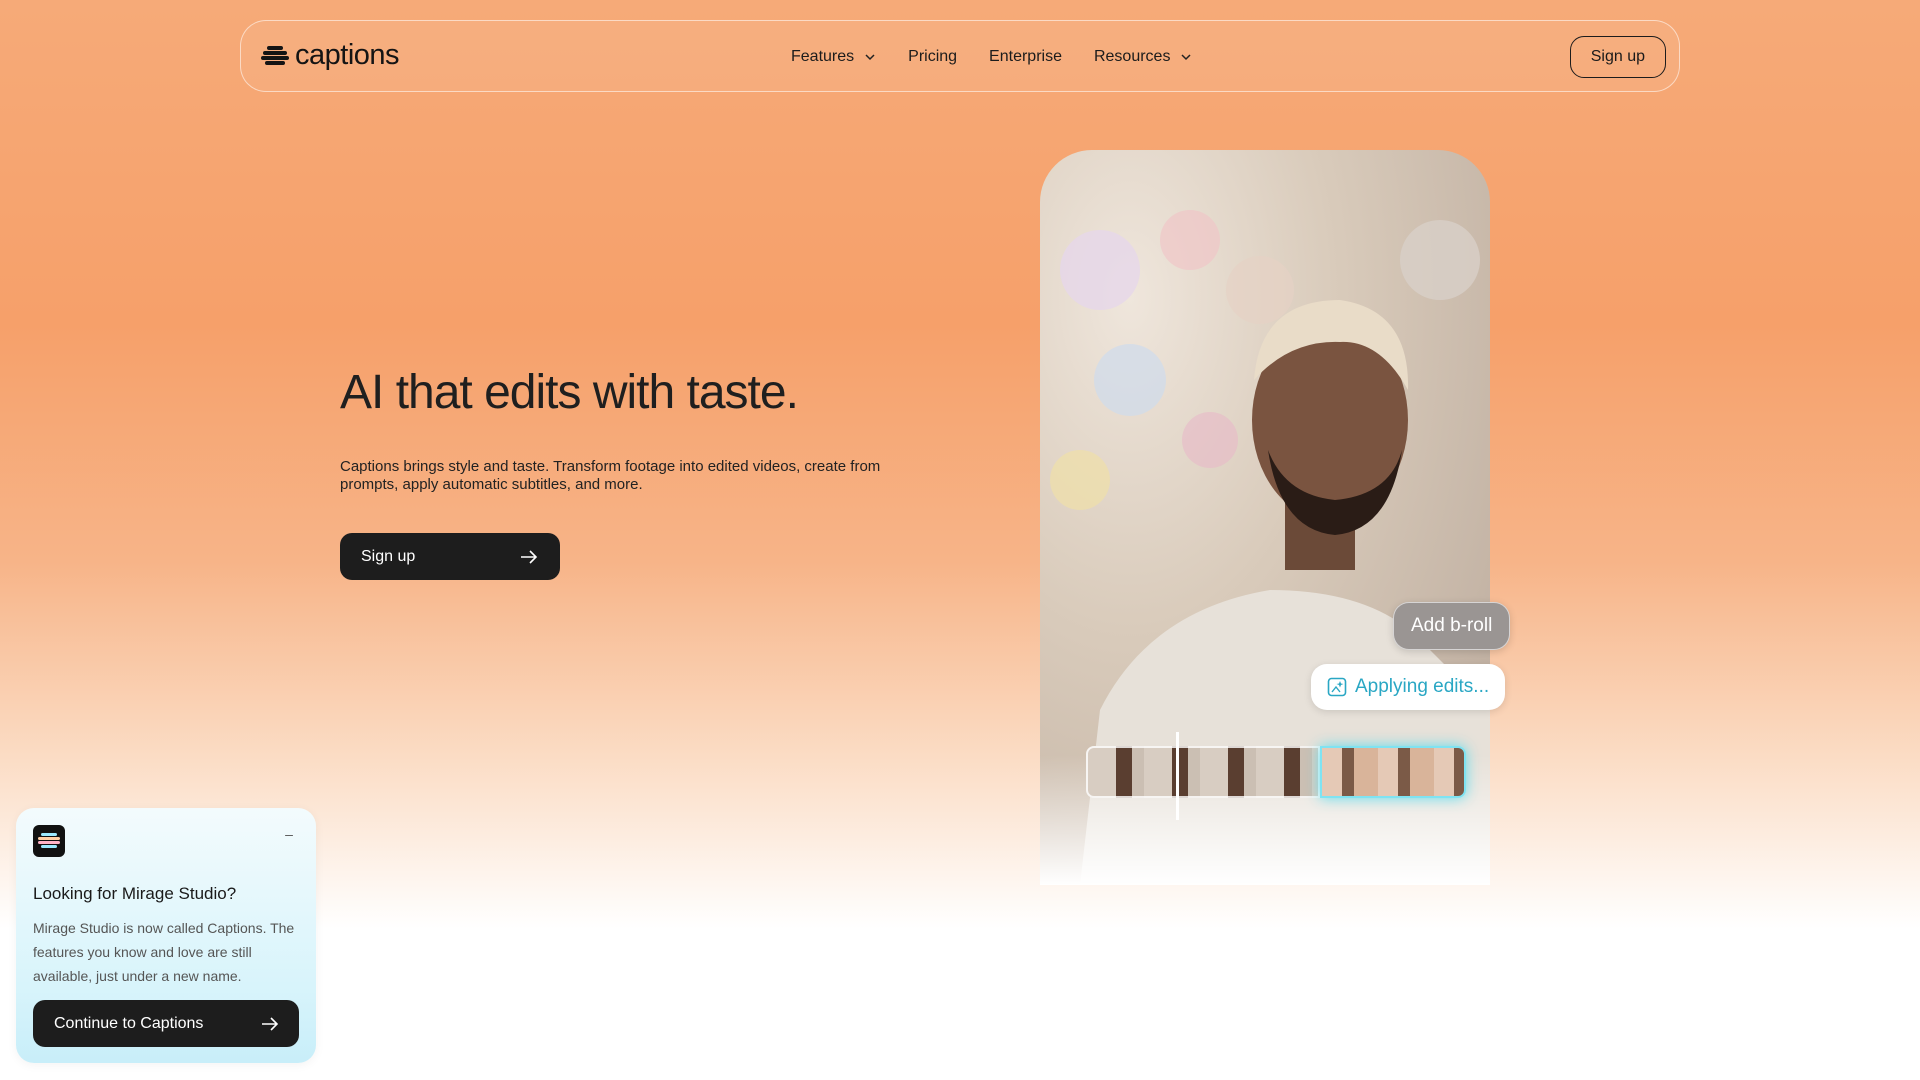 The width and height of the screenshot is (1920, 1080). What do you see at coordinates (823, 56) in the screenshot?
I see `nav-features-label: Features` at bounding box center [823, 56].